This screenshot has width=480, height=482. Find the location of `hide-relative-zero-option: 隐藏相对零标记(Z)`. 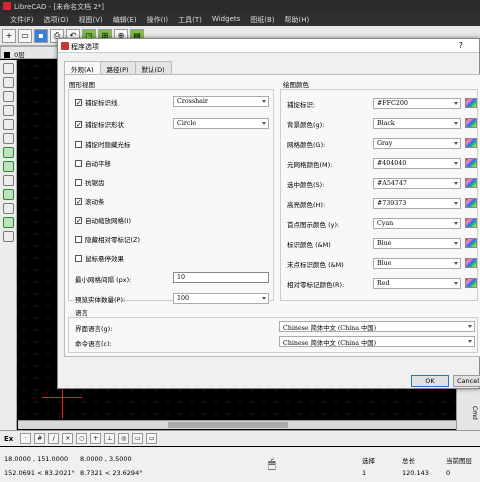

hide-relative-zero-option: 隐藏相对零标记(Z) is located at coordinates (107, 239).